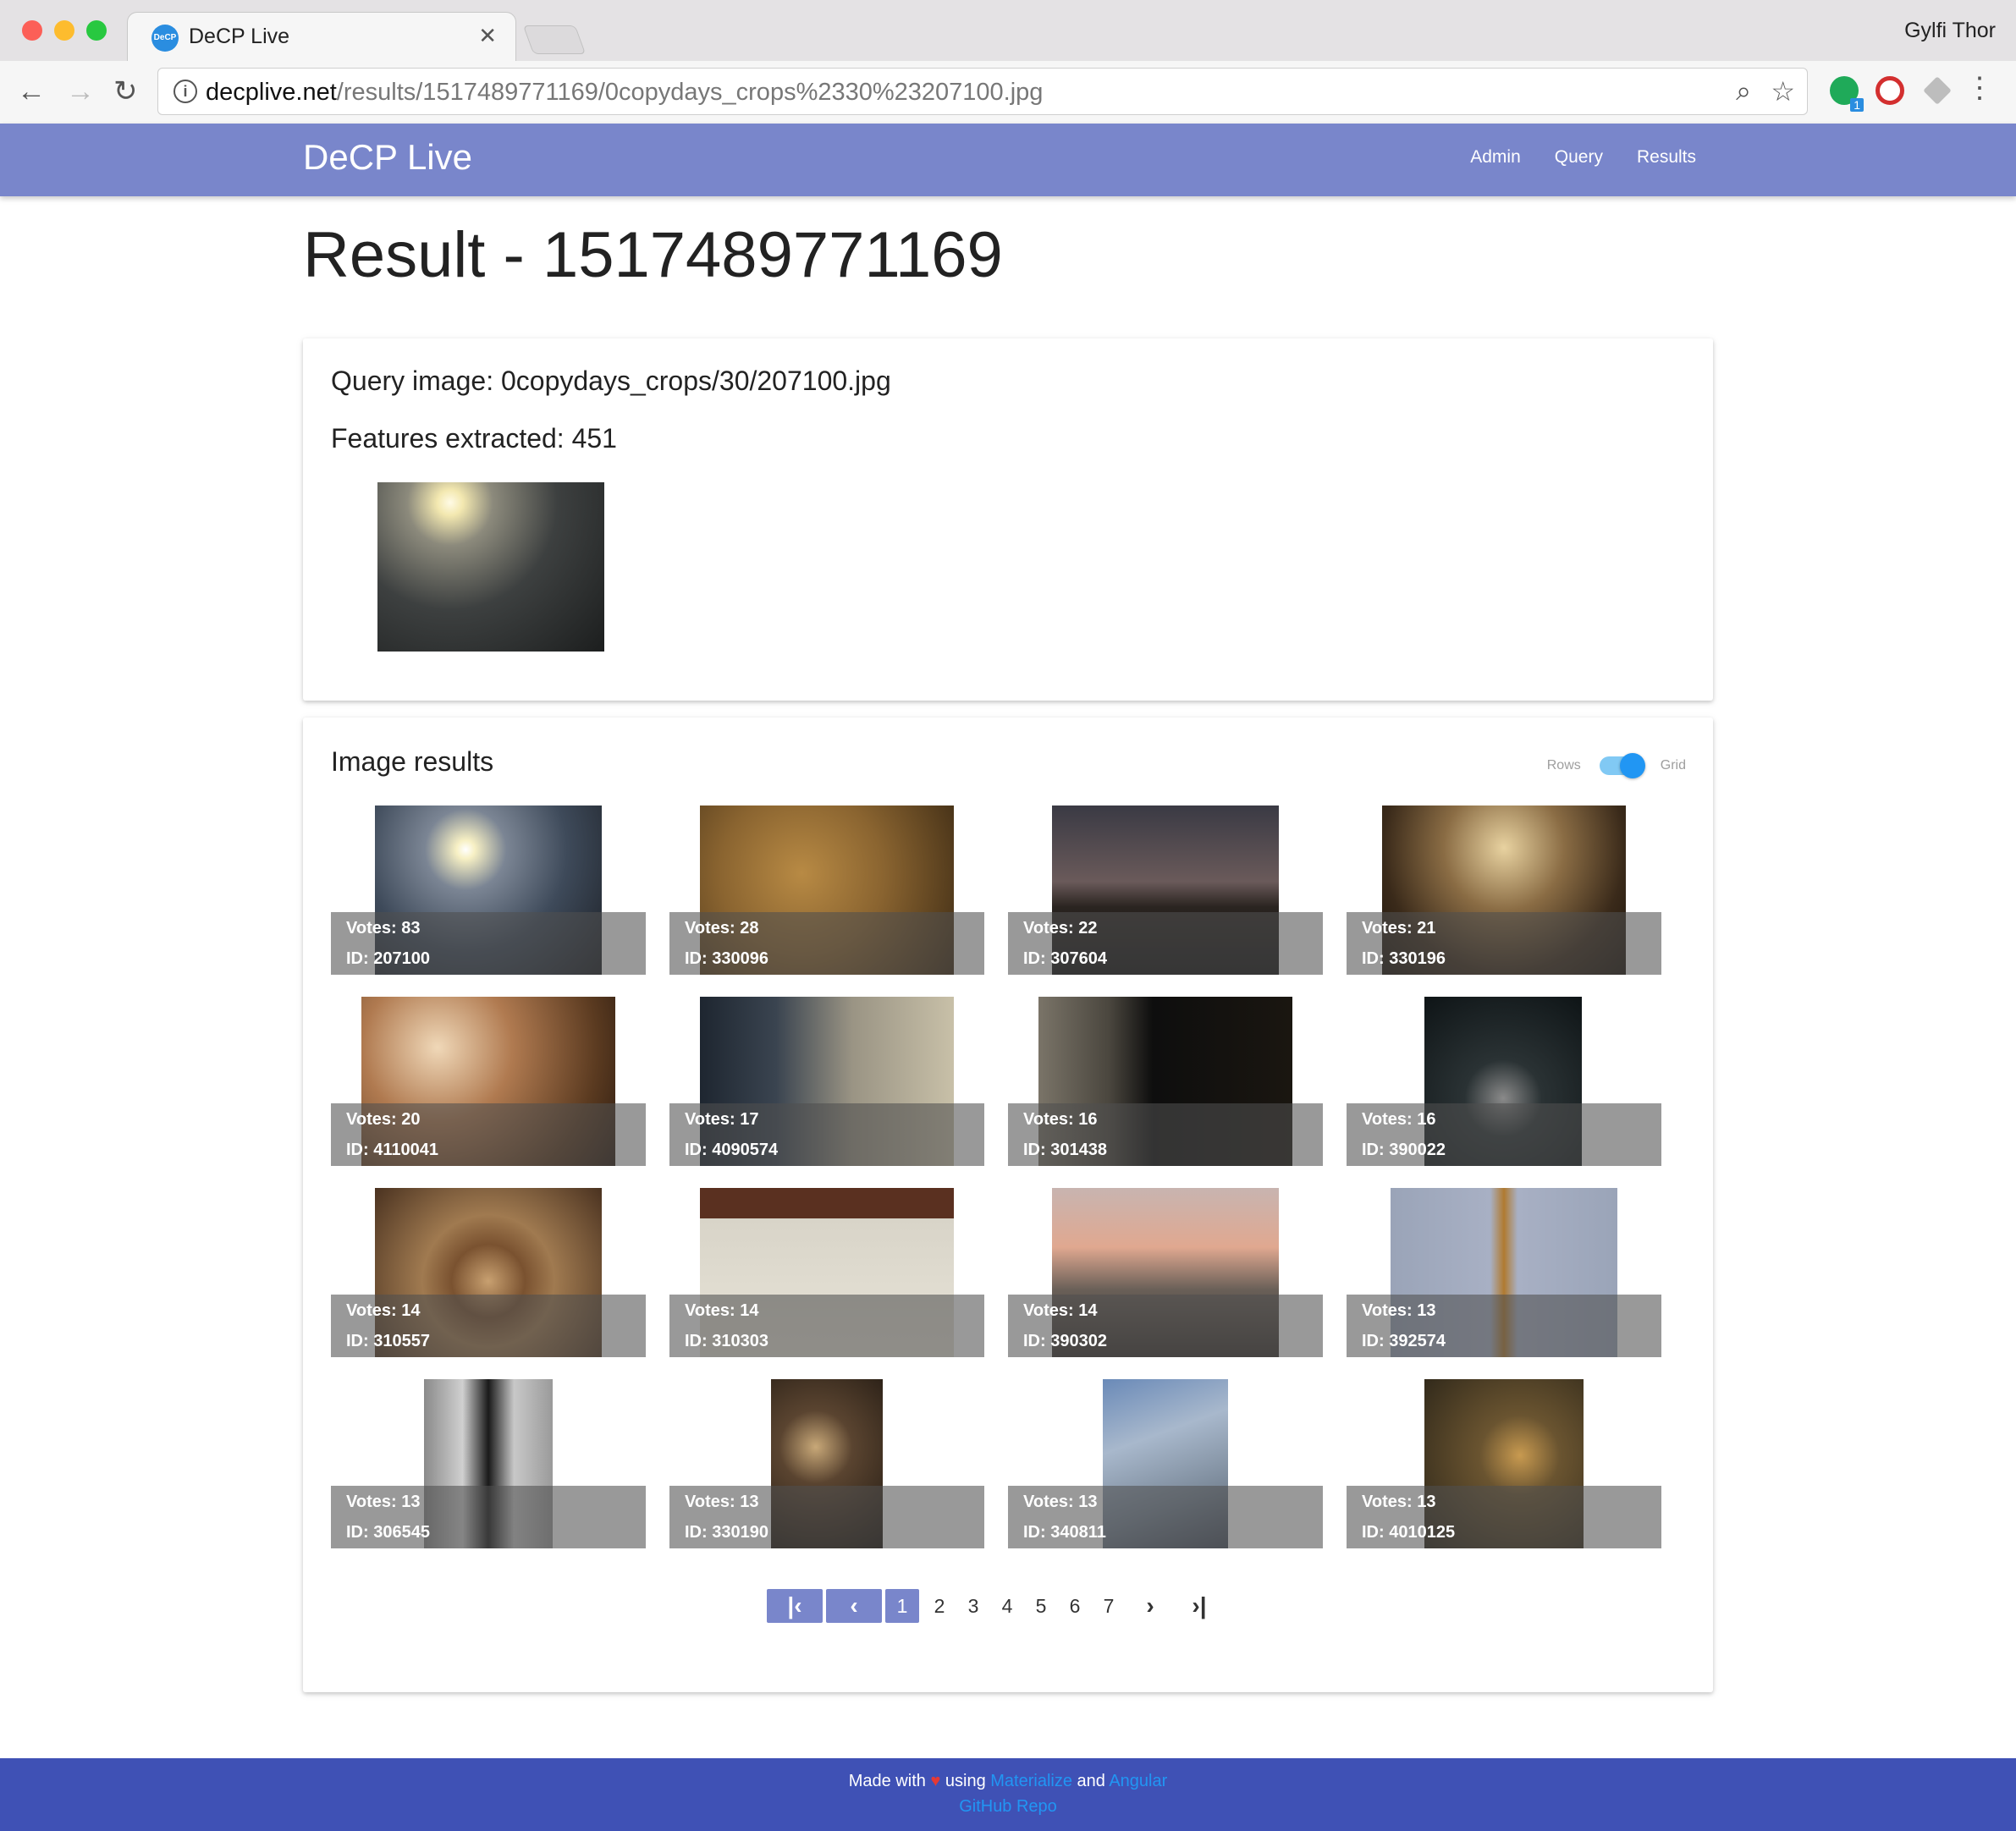  Describe the element at coordinates (185, 91) in the screenshot. I see `info-icon: i` at that location.